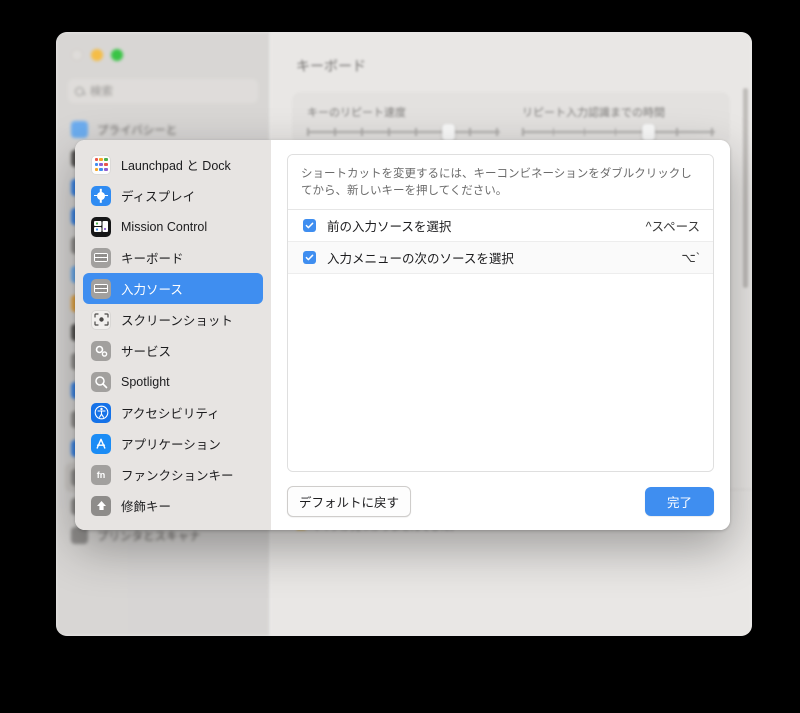  I want to click on maximize-button, so click(117, 55).